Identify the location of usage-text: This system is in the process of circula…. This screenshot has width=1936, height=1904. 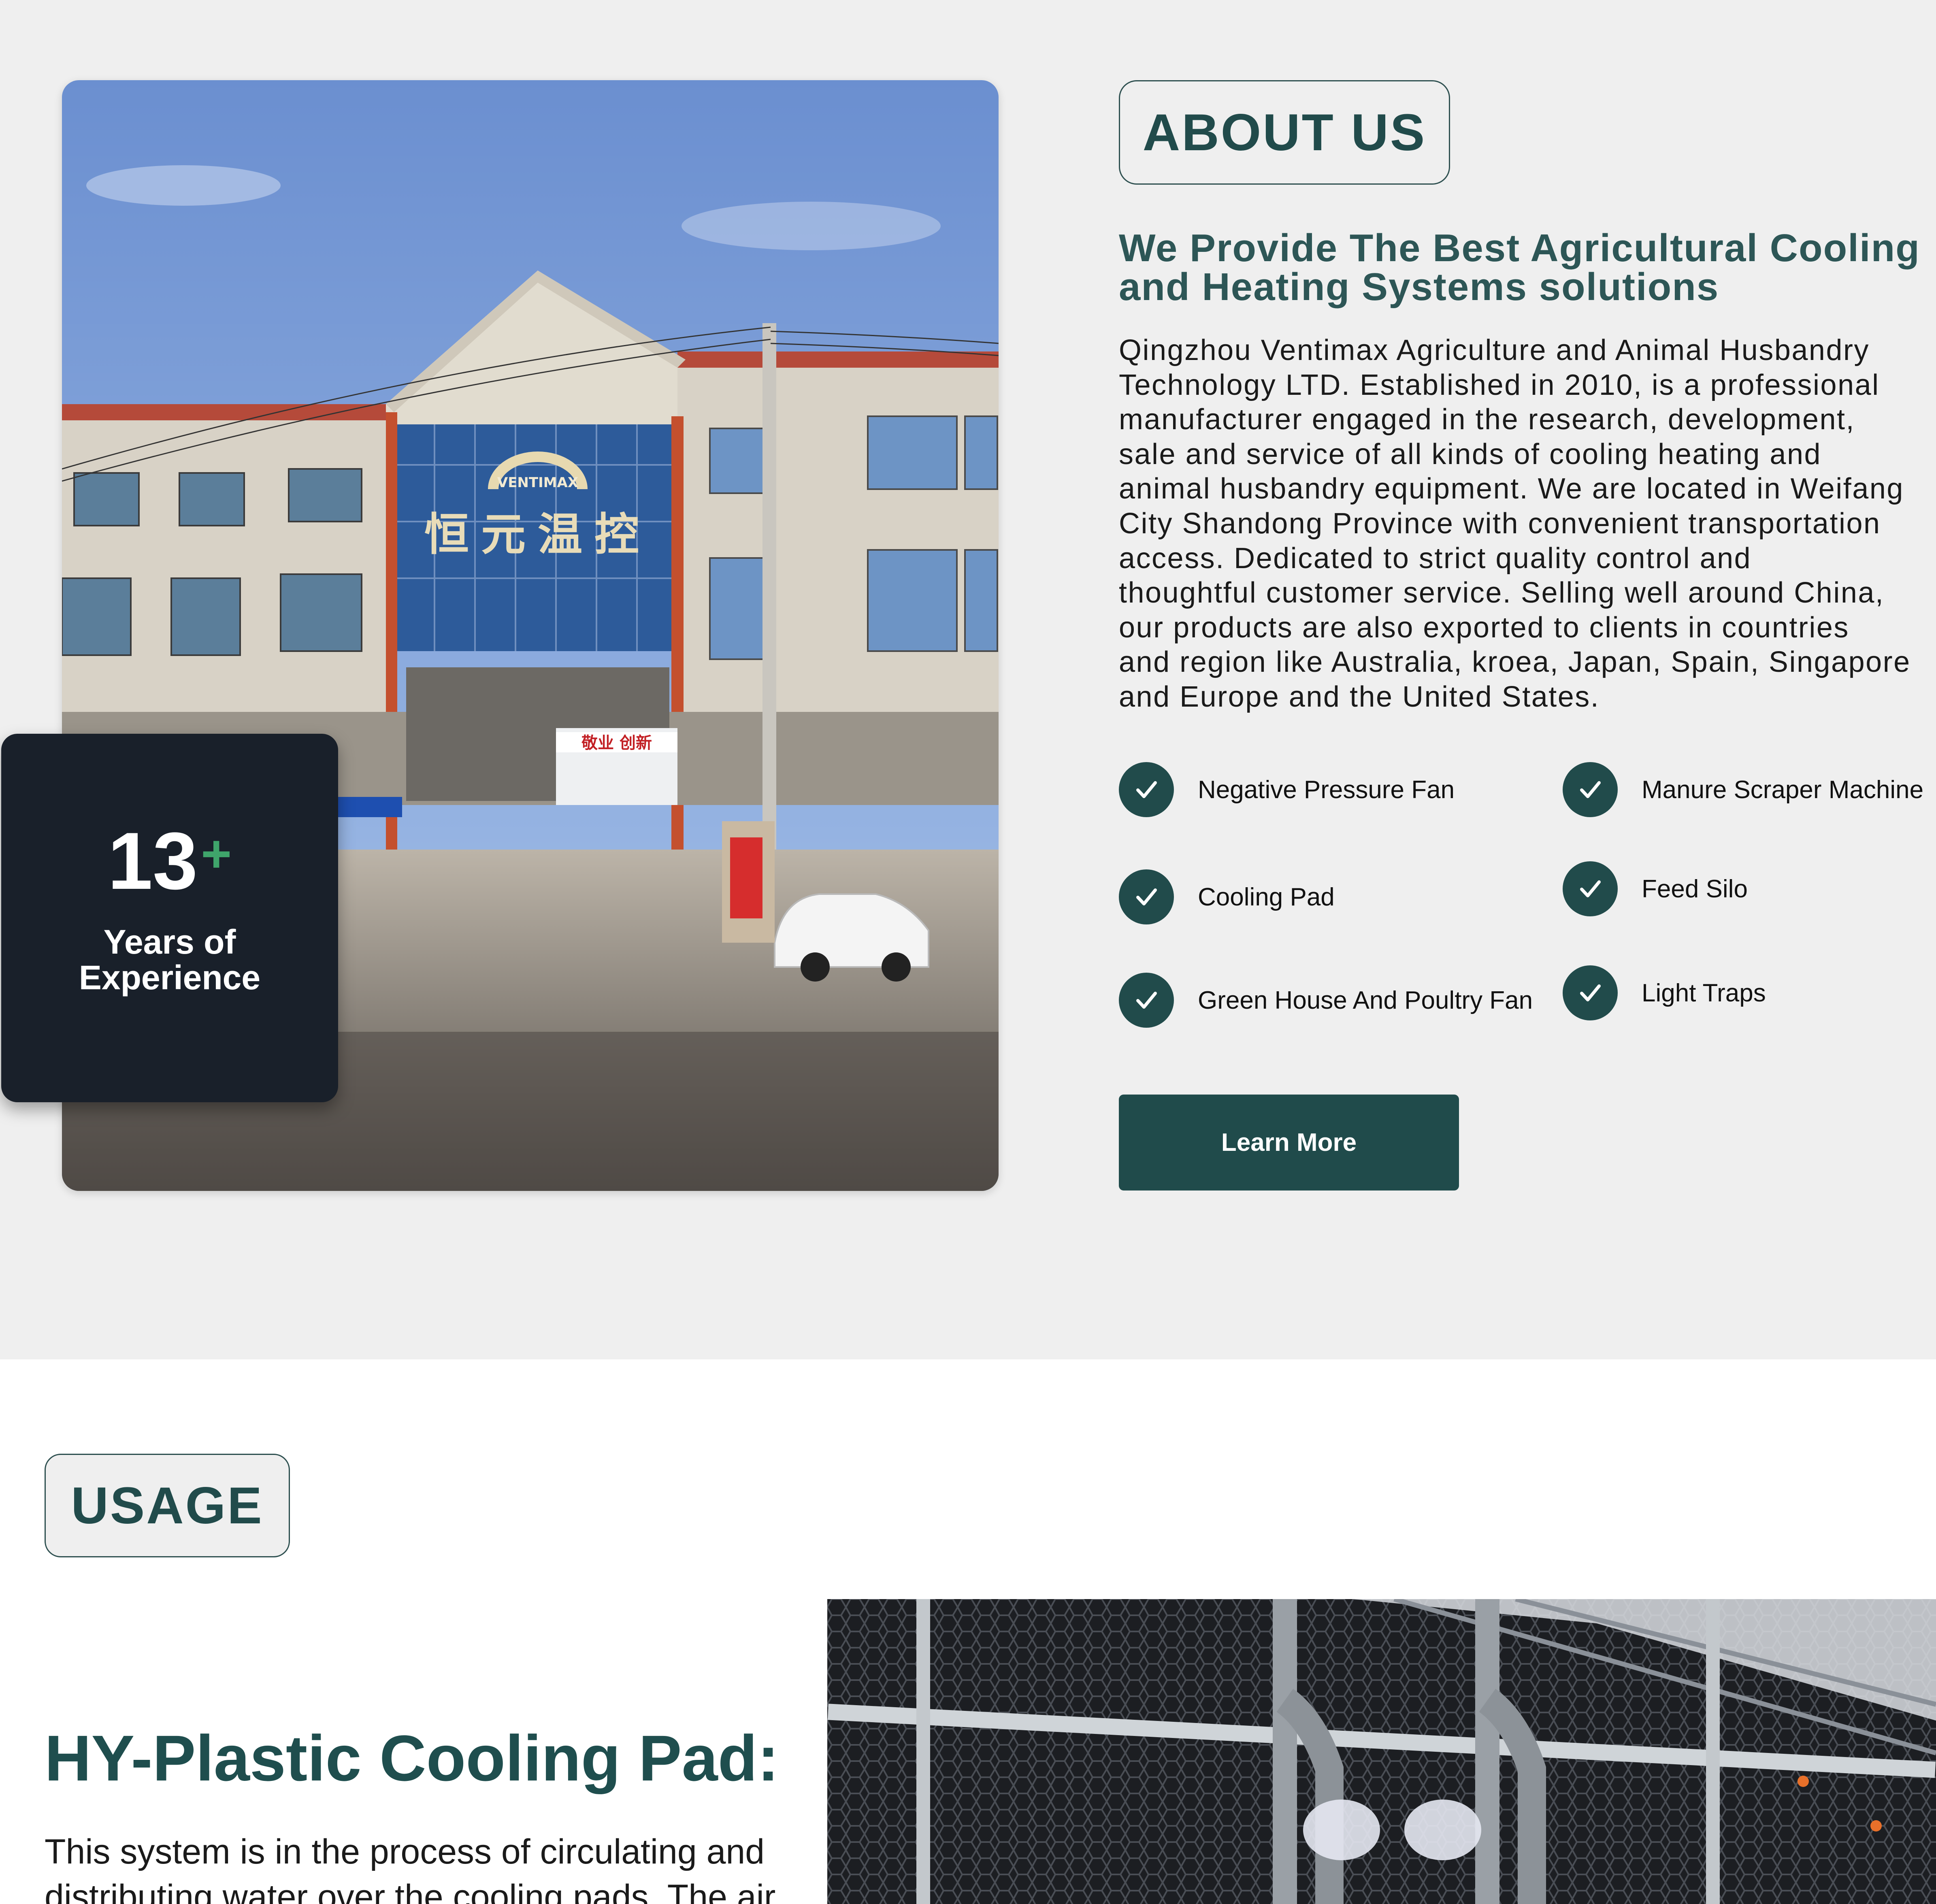
(411, 1868).